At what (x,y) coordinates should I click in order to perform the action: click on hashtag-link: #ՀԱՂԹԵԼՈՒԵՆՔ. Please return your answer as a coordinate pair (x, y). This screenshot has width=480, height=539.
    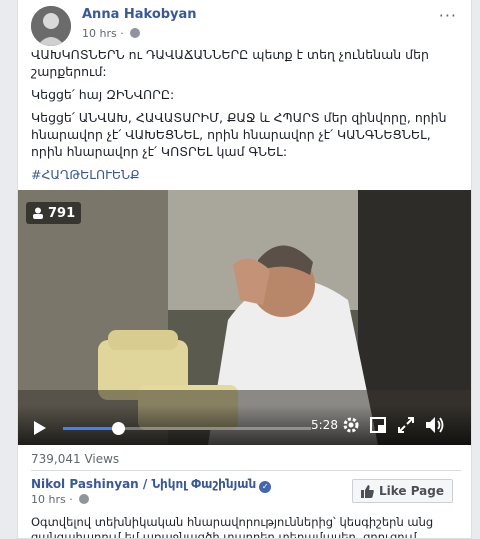
    Looking at the image, I should click on (246, 174).